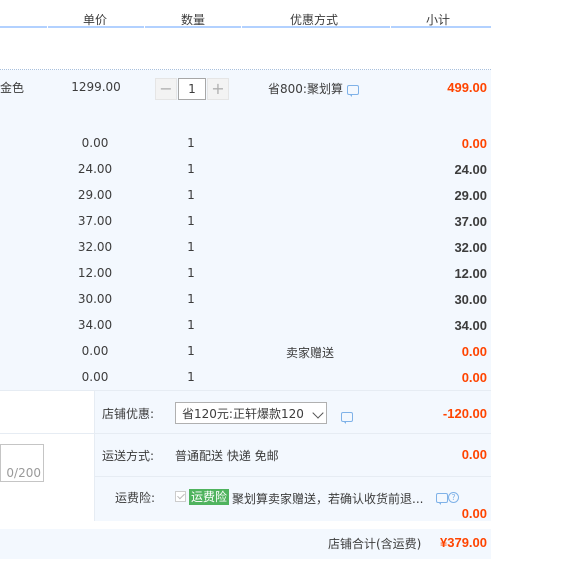 This screenshot has width=565, height=561. I want to click on item-variant: 金色, so click(12, 88).